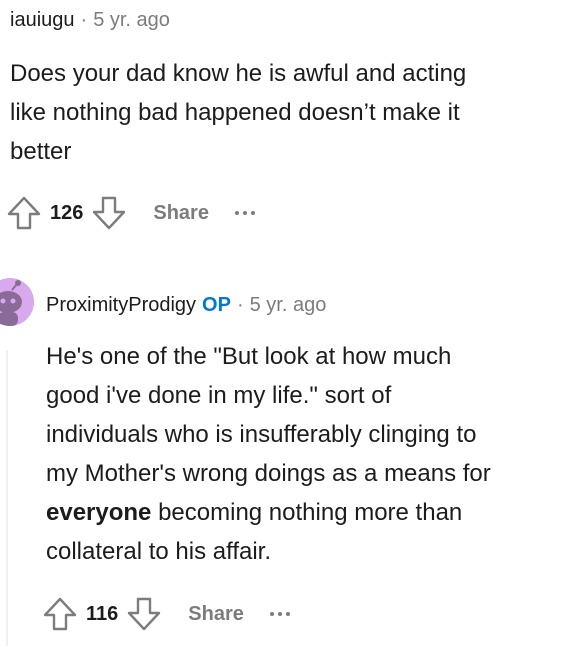 Image resolution: width=582 pixels, height=646 pixels. Describe the element at coordinates (67, 212) in the screenshot. I see `vote-count: 126` at that location.